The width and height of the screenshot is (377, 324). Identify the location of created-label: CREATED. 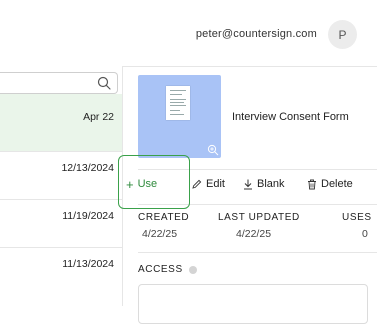
(164, 217).